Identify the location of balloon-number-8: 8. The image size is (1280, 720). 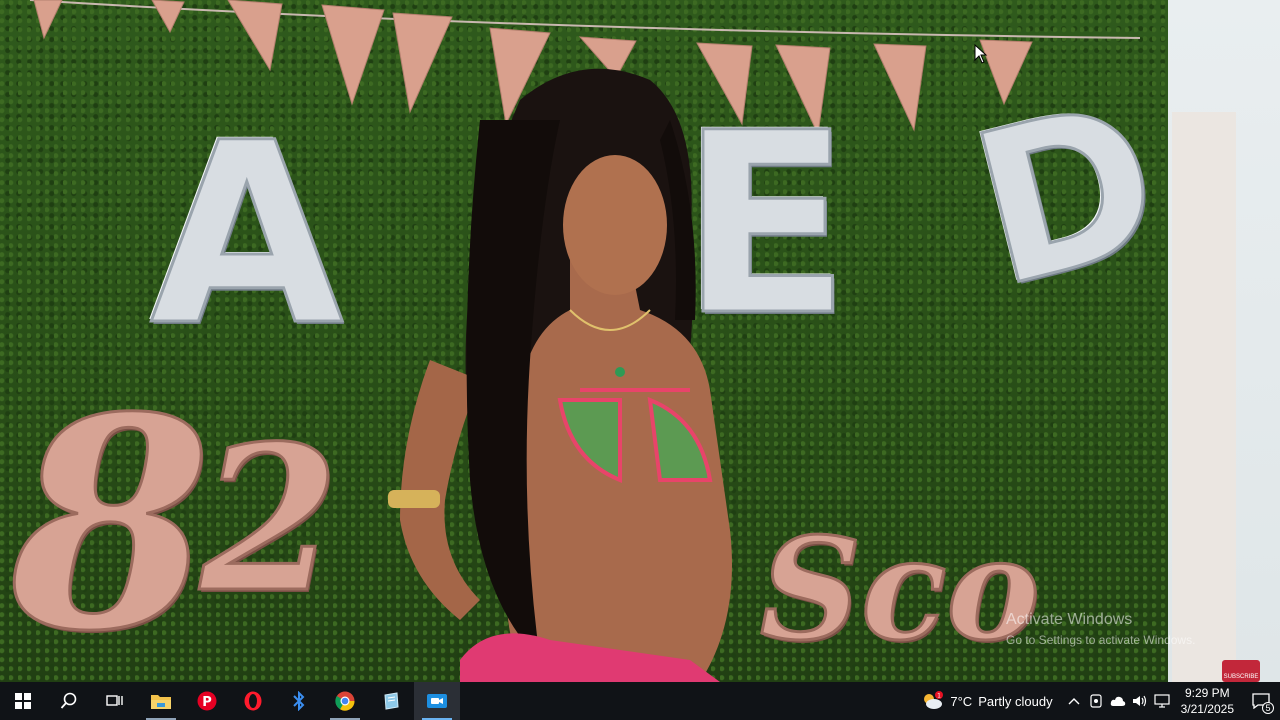
(111, 518).